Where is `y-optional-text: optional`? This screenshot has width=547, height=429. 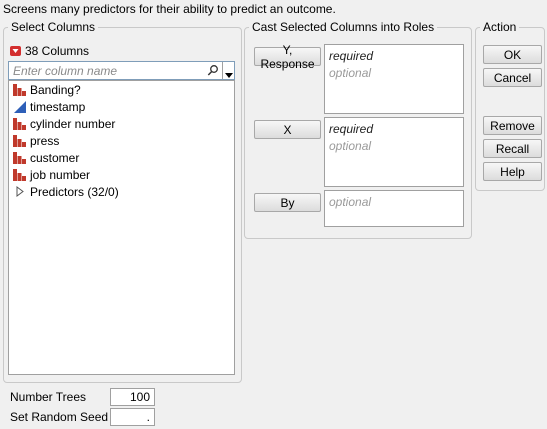 y-optional-text: optional is located at coordinates (350, 73).